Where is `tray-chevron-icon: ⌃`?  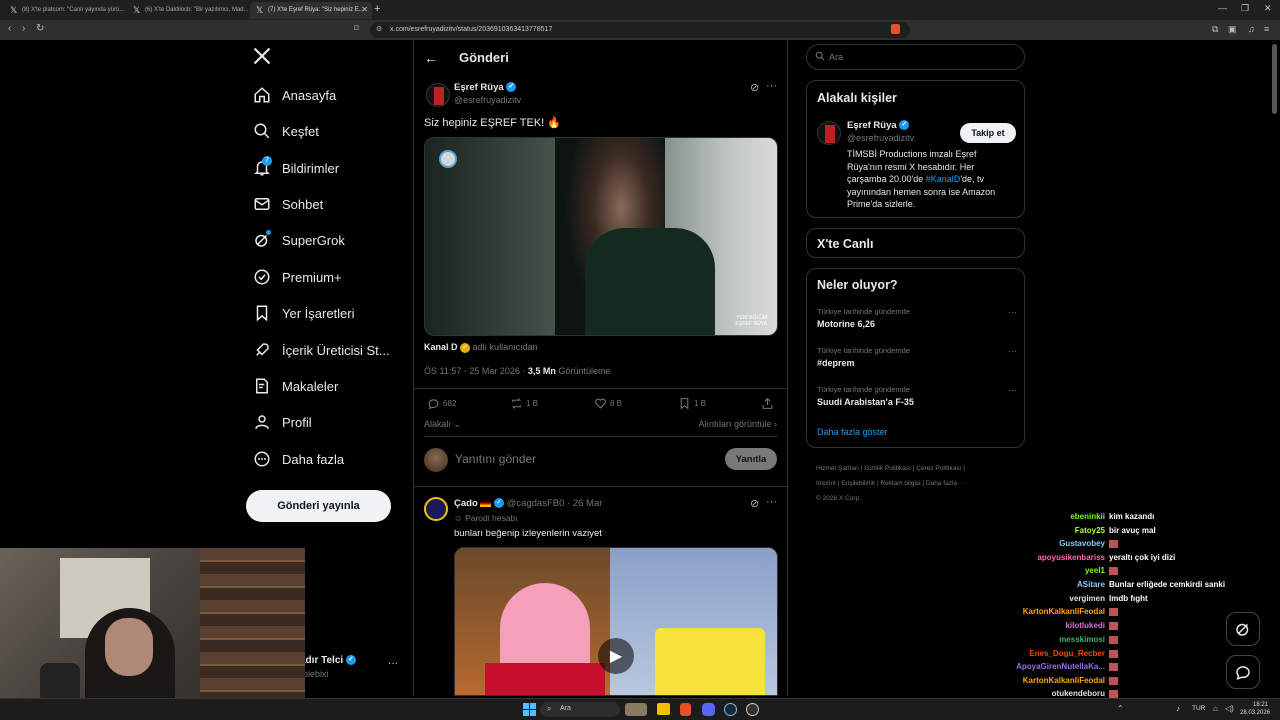
tray-chevron-icon: ⌃ is located at coordinates (1120, 708).